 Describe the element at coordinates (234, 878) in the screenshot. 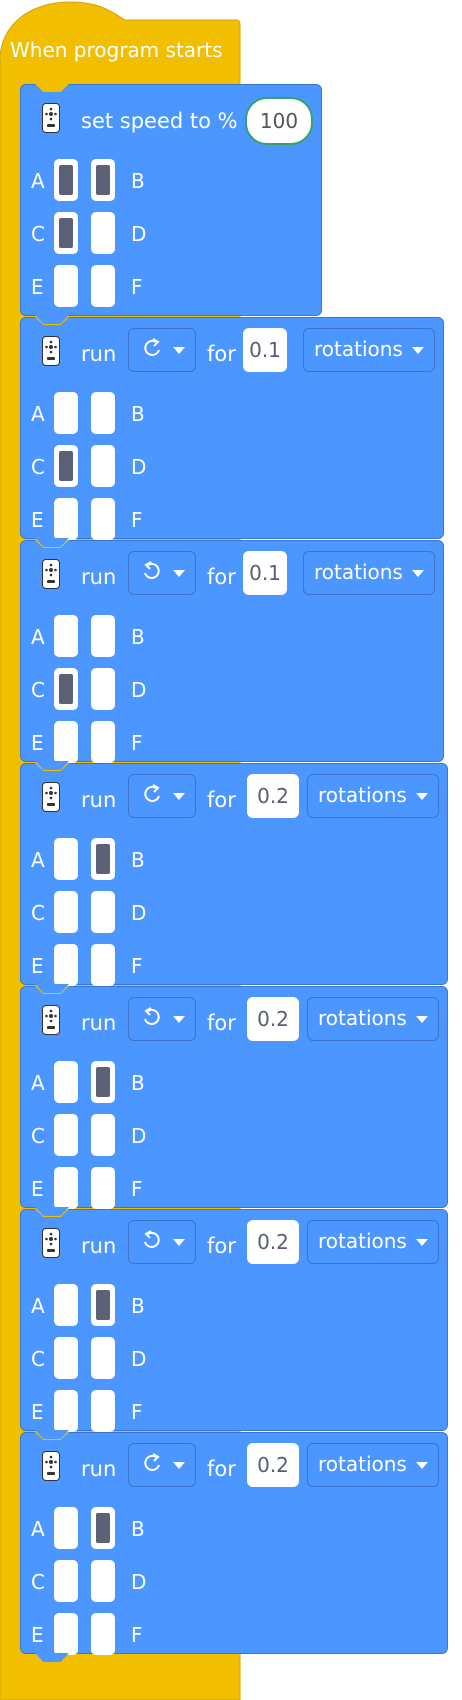

I see `motor-run-block-3: run for 0.2 rotations A B C D E F` at that location.